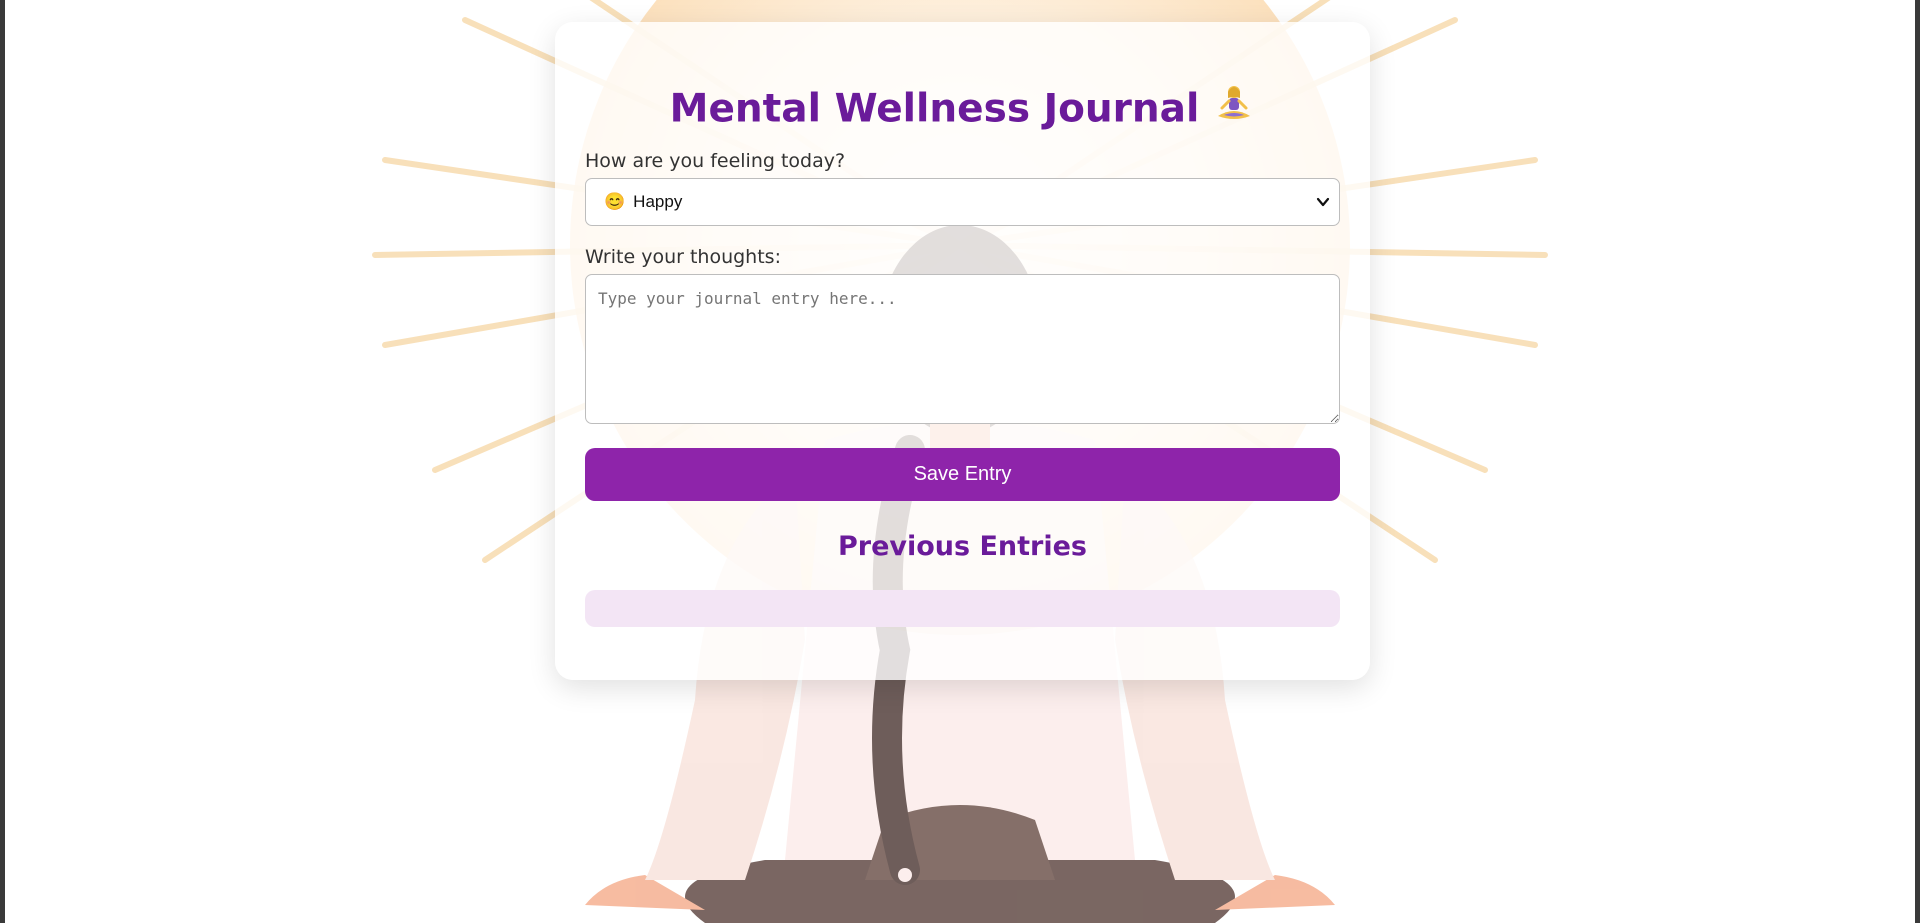 Image resolution: width=1920 pixels, height=923 pixels. I want to click on mood-select-value: Happy, so click(658, 201).